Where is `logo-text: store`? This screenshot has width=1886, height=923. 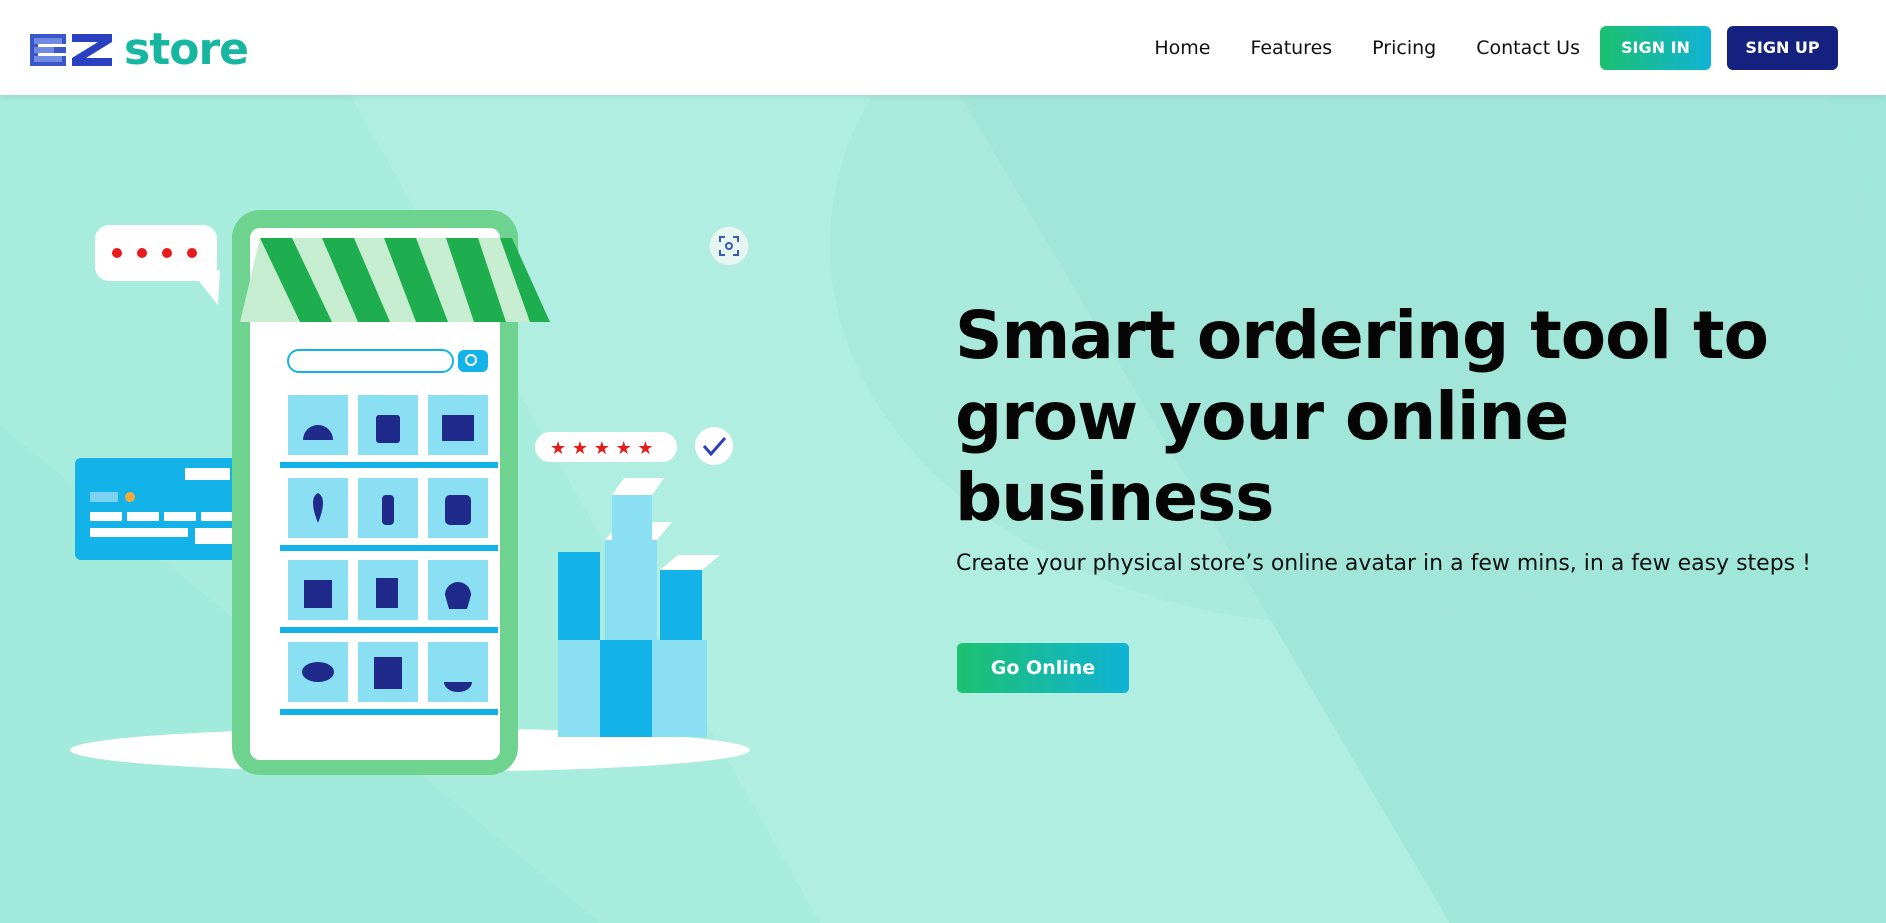 logo-text: store is located at coordinates (186, 49).